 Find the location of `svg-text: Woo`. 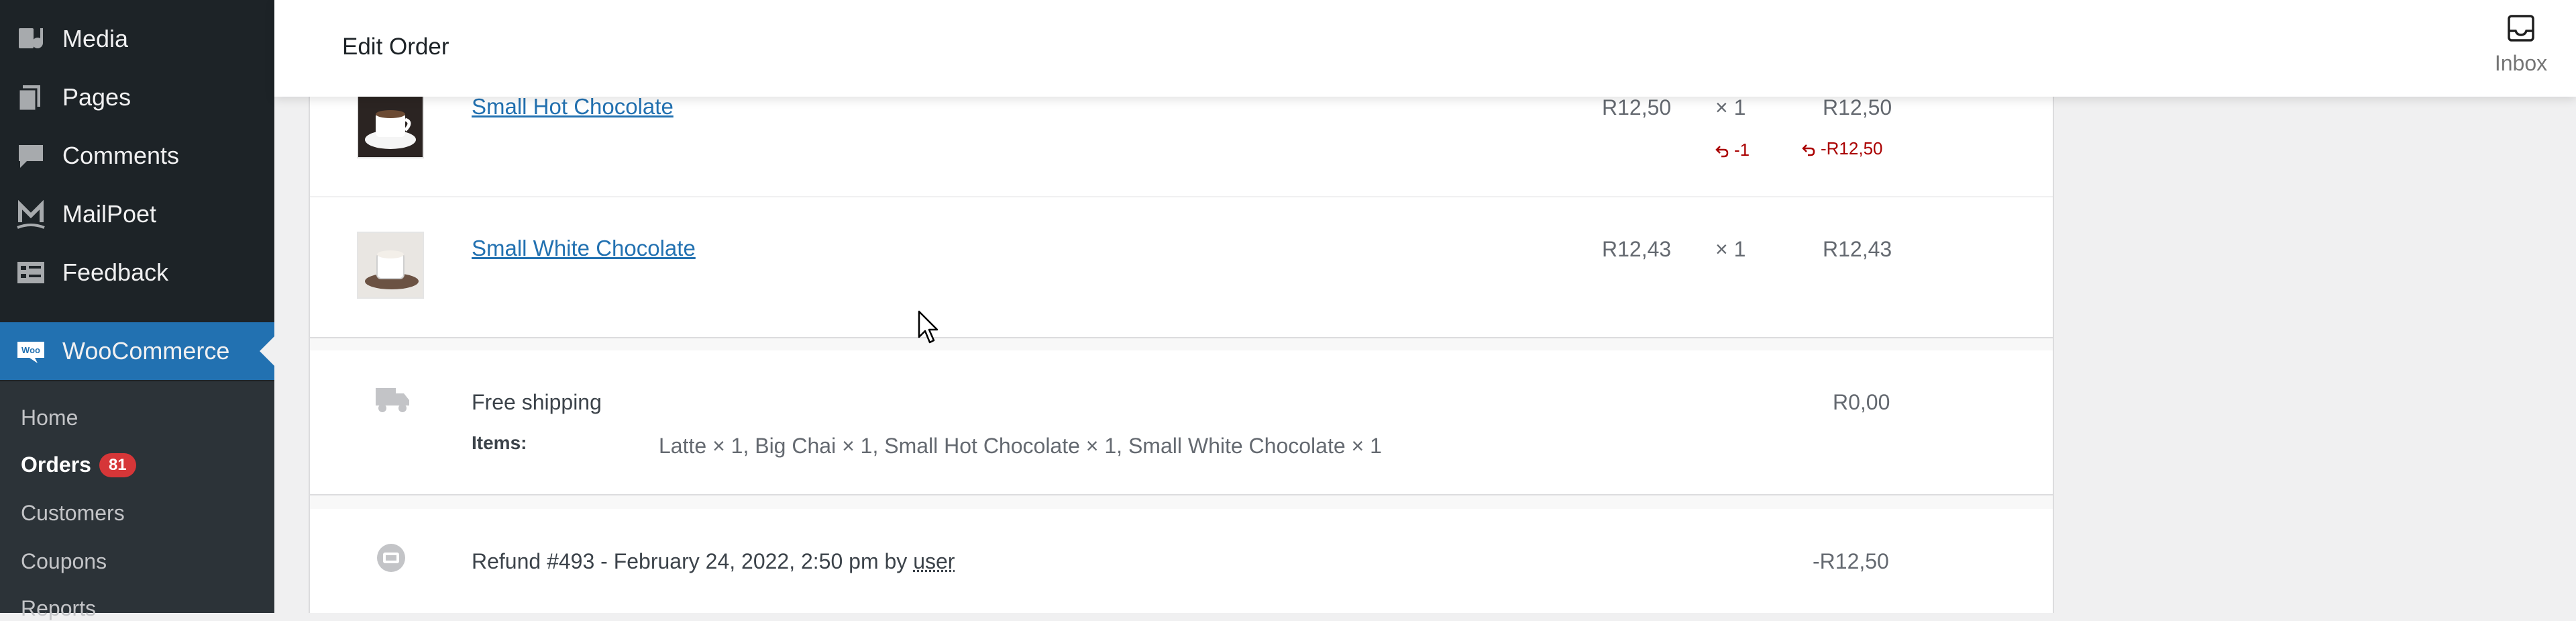

svg-text: Woo is located at coordinates (30, 350).